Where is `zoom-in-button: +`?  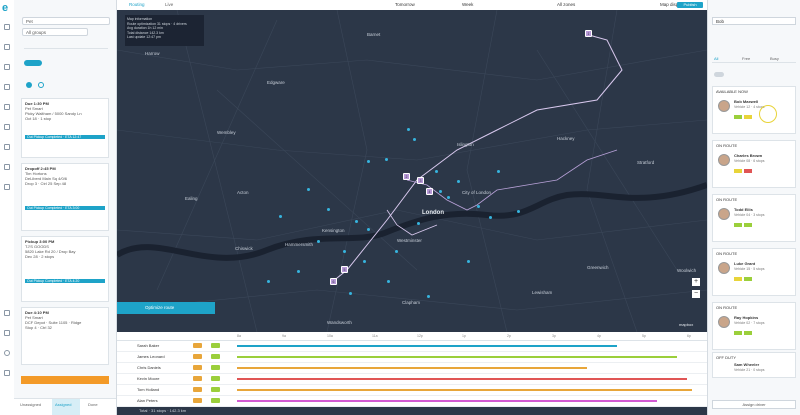 zoom-in-button: + is located at coordinates (696, 282).